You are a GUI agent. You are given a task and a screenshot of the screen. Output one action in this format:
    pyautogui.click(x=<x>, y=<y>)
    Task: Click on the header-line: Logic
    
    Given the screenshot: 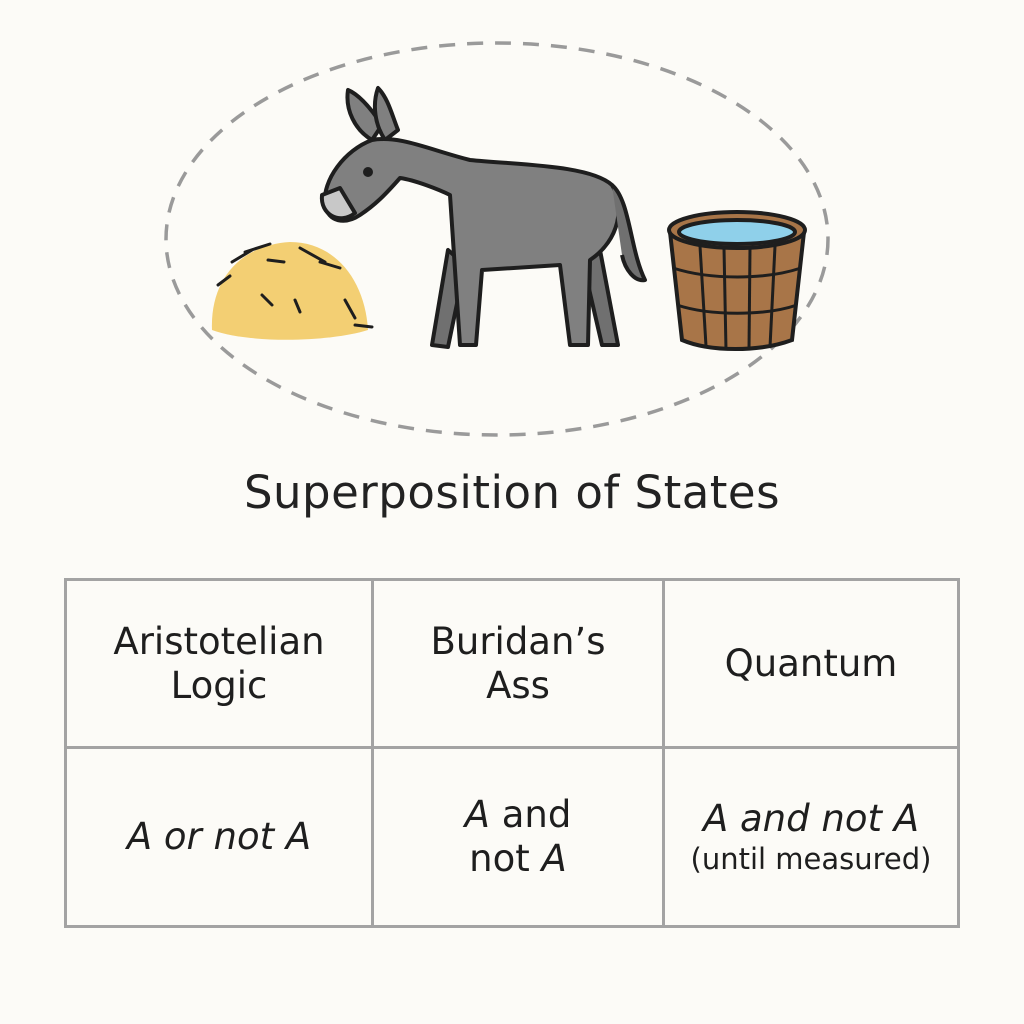 What is the action you would take?
    pyautogui.click(x=219, y=685)
    